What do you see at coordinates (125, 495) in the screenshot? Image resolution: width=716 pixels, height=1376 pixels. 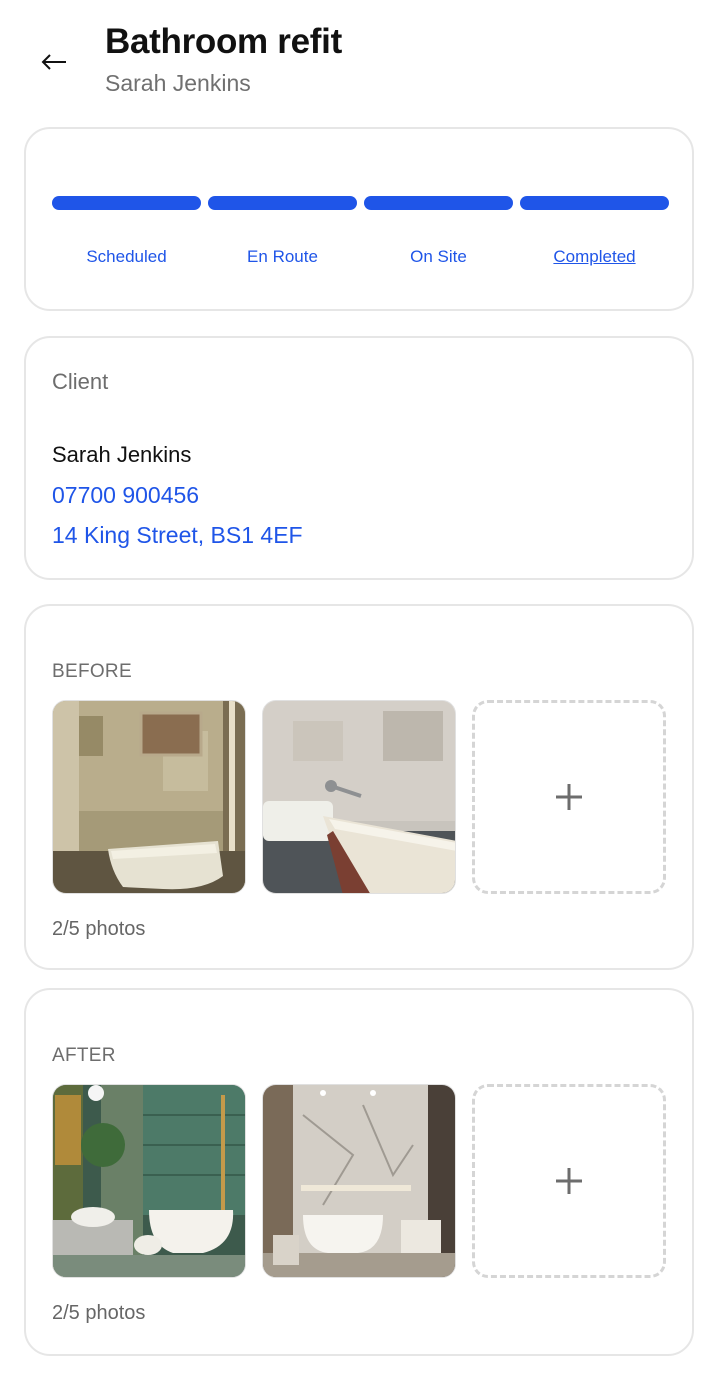 I see `client-phone-link: 07700 900456` at bounding box center [125, 495].